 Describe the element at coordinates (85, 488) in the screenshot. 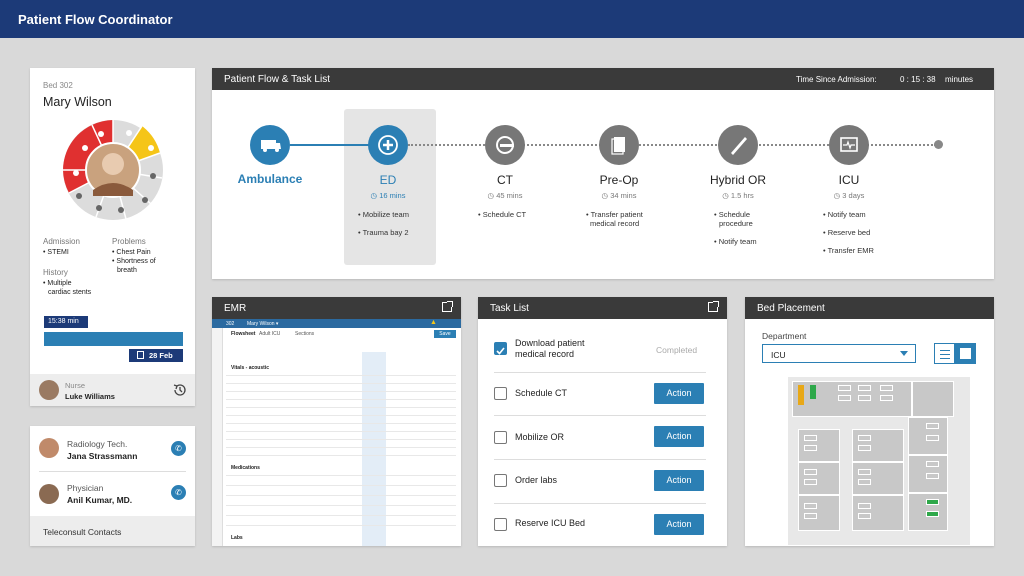

I see `contact-role: Physician` at that location.